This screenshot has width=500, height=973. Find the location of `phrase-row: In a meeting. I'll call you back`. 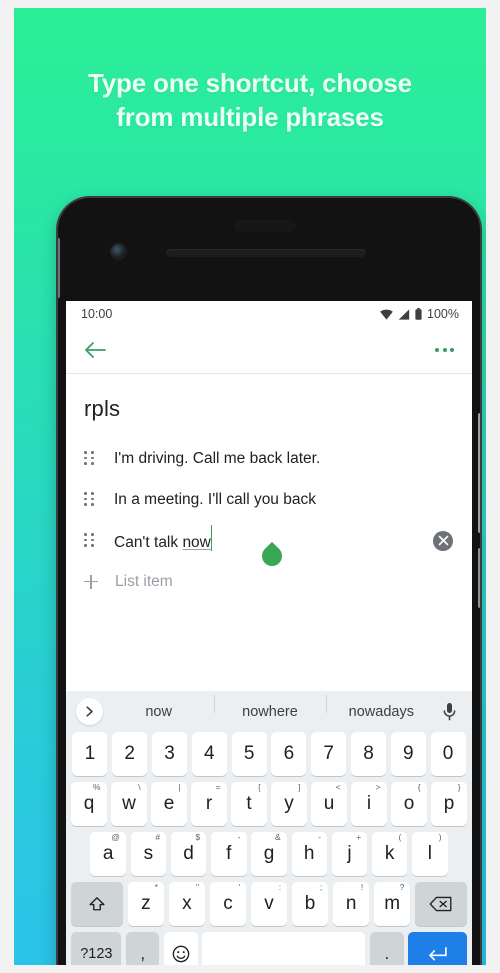

phrase-row: In a meeting. I'll call you back is located at coordinates (269, 499).